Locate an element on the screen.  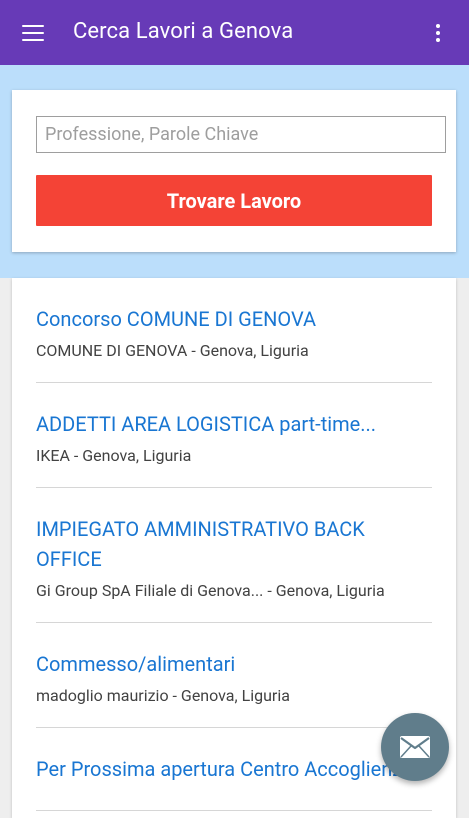
app-bar: Cerca Lavori a Genova is located at coordinates (234, 32).